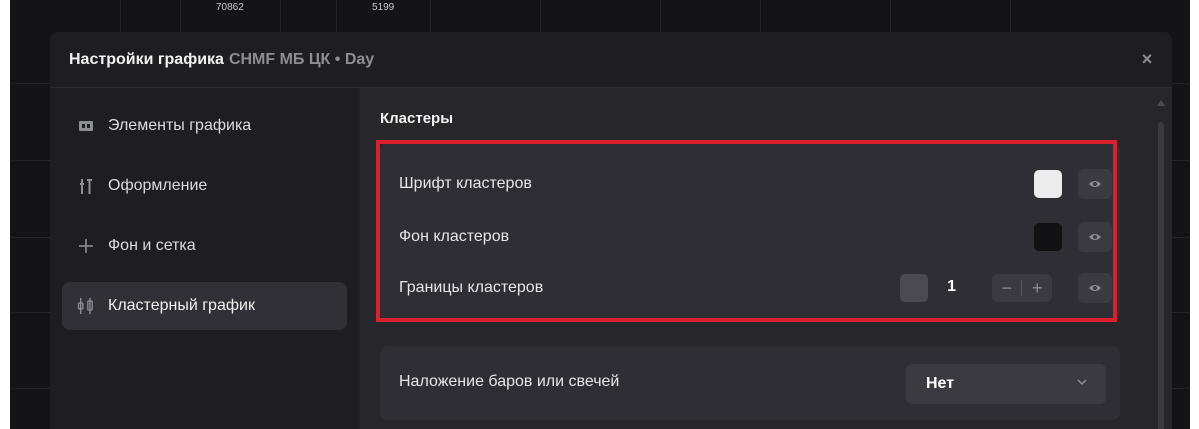  Describe the element at coordinates (1048, 184) in the screenshot. I see `cluster-font-color-swatch` at that location.